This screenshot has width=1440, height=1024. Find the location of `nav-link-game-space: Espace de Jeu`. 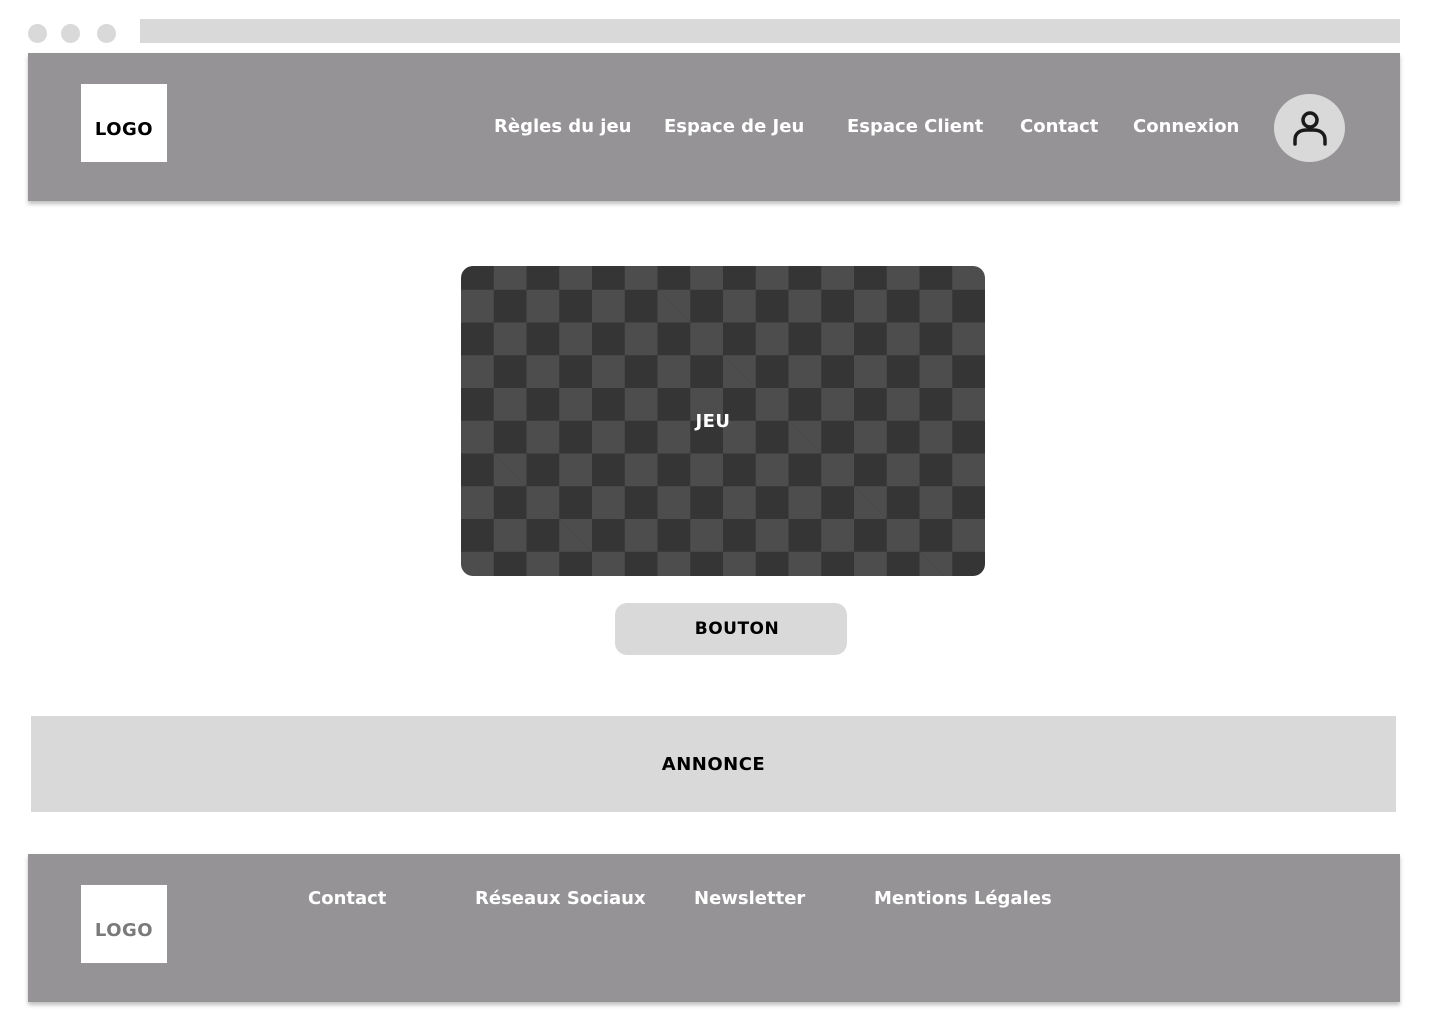

nav-link-game-space: Espace de Jeu is located at coordinates (734, 126).